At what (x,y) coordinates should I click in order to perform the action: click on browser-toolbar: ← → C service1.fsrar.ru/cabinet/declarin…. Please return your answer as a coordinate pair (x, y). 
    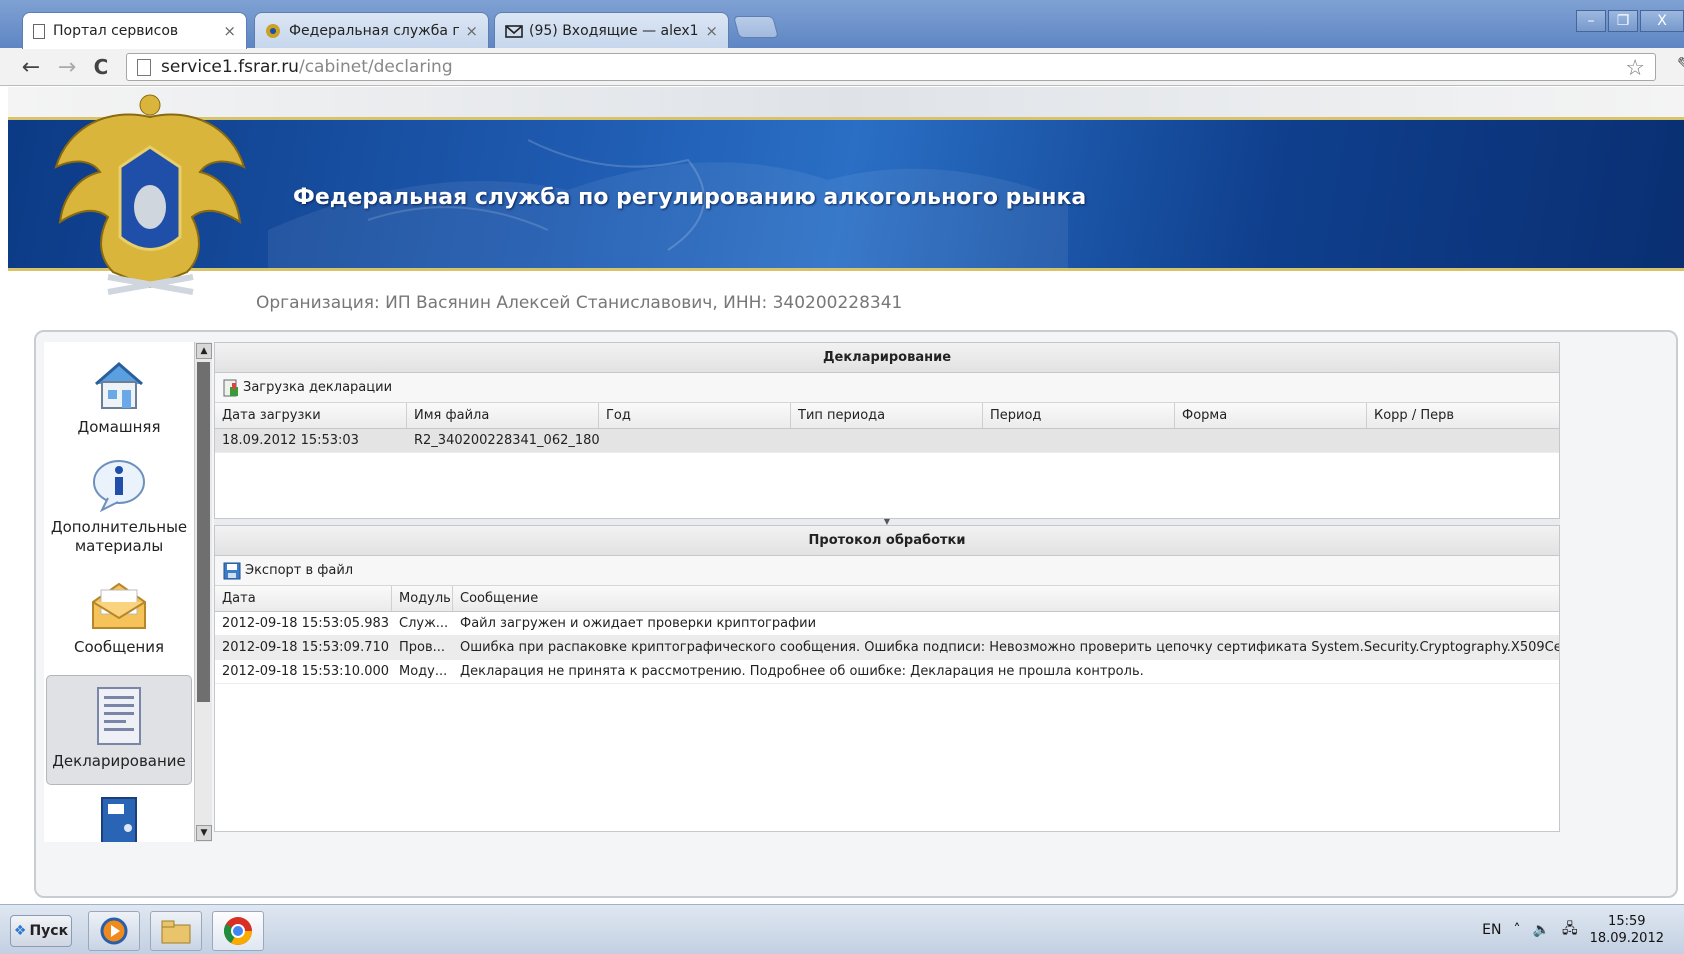
    Looking at the image, I should click on (842, 67).